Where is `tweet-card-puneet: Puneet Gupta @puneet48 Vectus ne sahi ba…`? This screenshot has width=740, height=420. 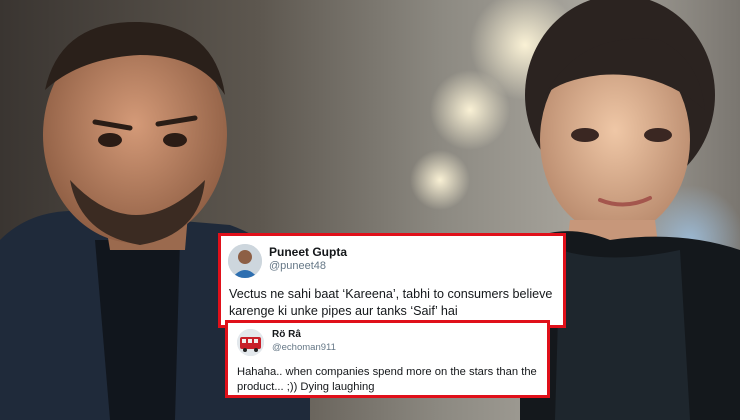 tweet-card-puneet: Puneet Gupta @puneet48 Vectus ne sahi ba… is located at coordinates (392, 280).